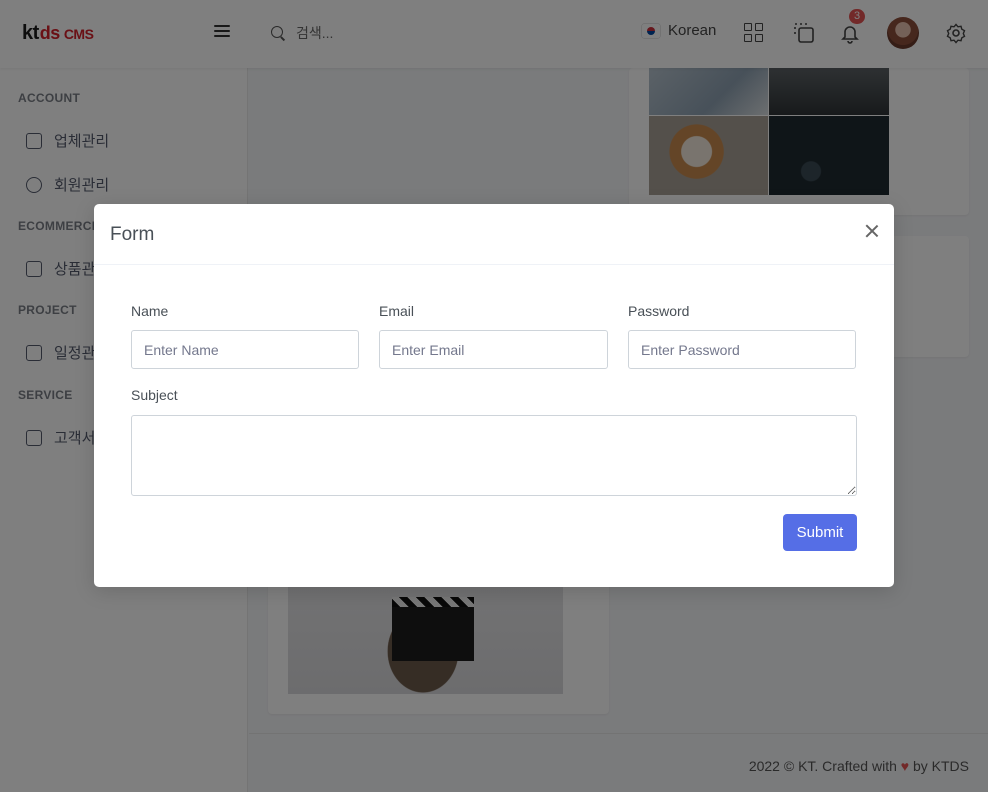 This screenshot has height=792, width=988. Describe the element at coordinates (245, 349) in the screenshot. I see `name-input` at that location.